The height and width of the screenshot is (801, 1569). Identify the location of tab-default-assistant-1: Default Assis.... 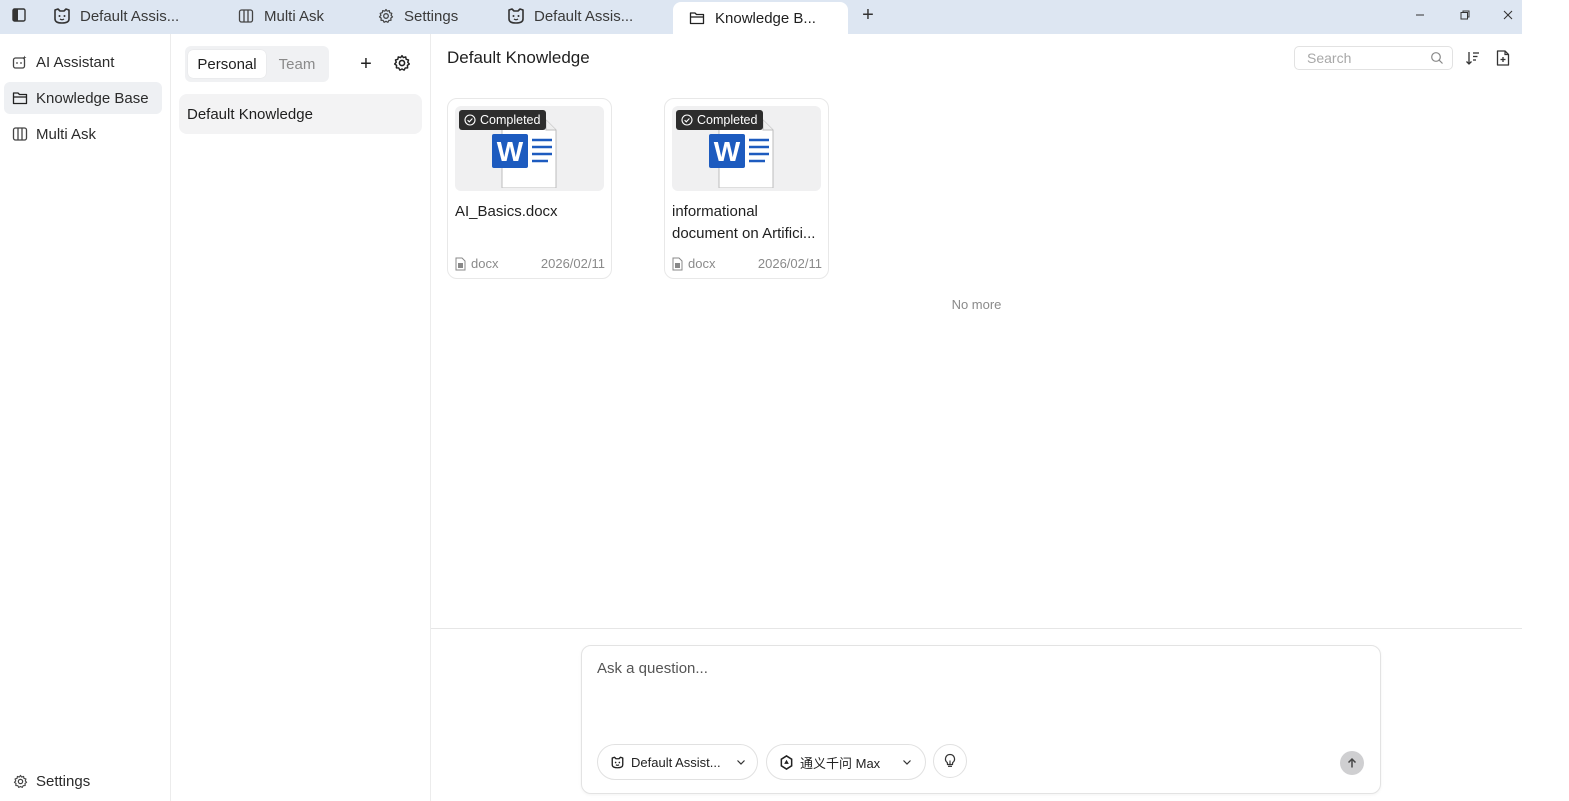
(123, 16).